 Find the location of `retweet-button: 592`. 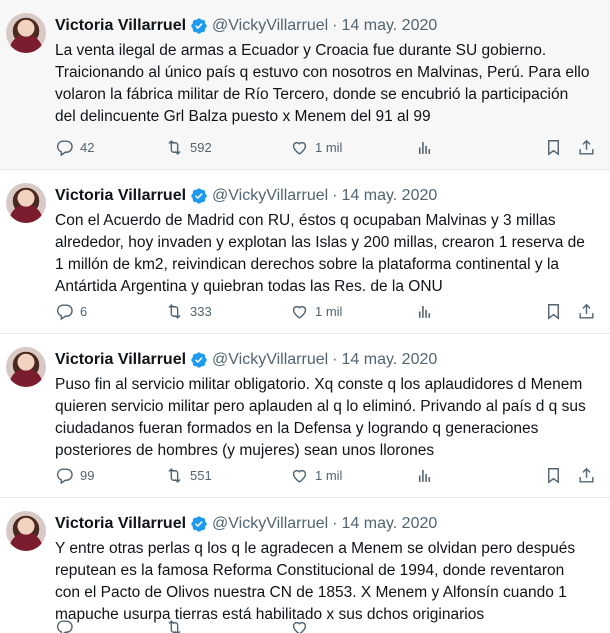

retweet-button: 592 is located at coordinates (227, 147).